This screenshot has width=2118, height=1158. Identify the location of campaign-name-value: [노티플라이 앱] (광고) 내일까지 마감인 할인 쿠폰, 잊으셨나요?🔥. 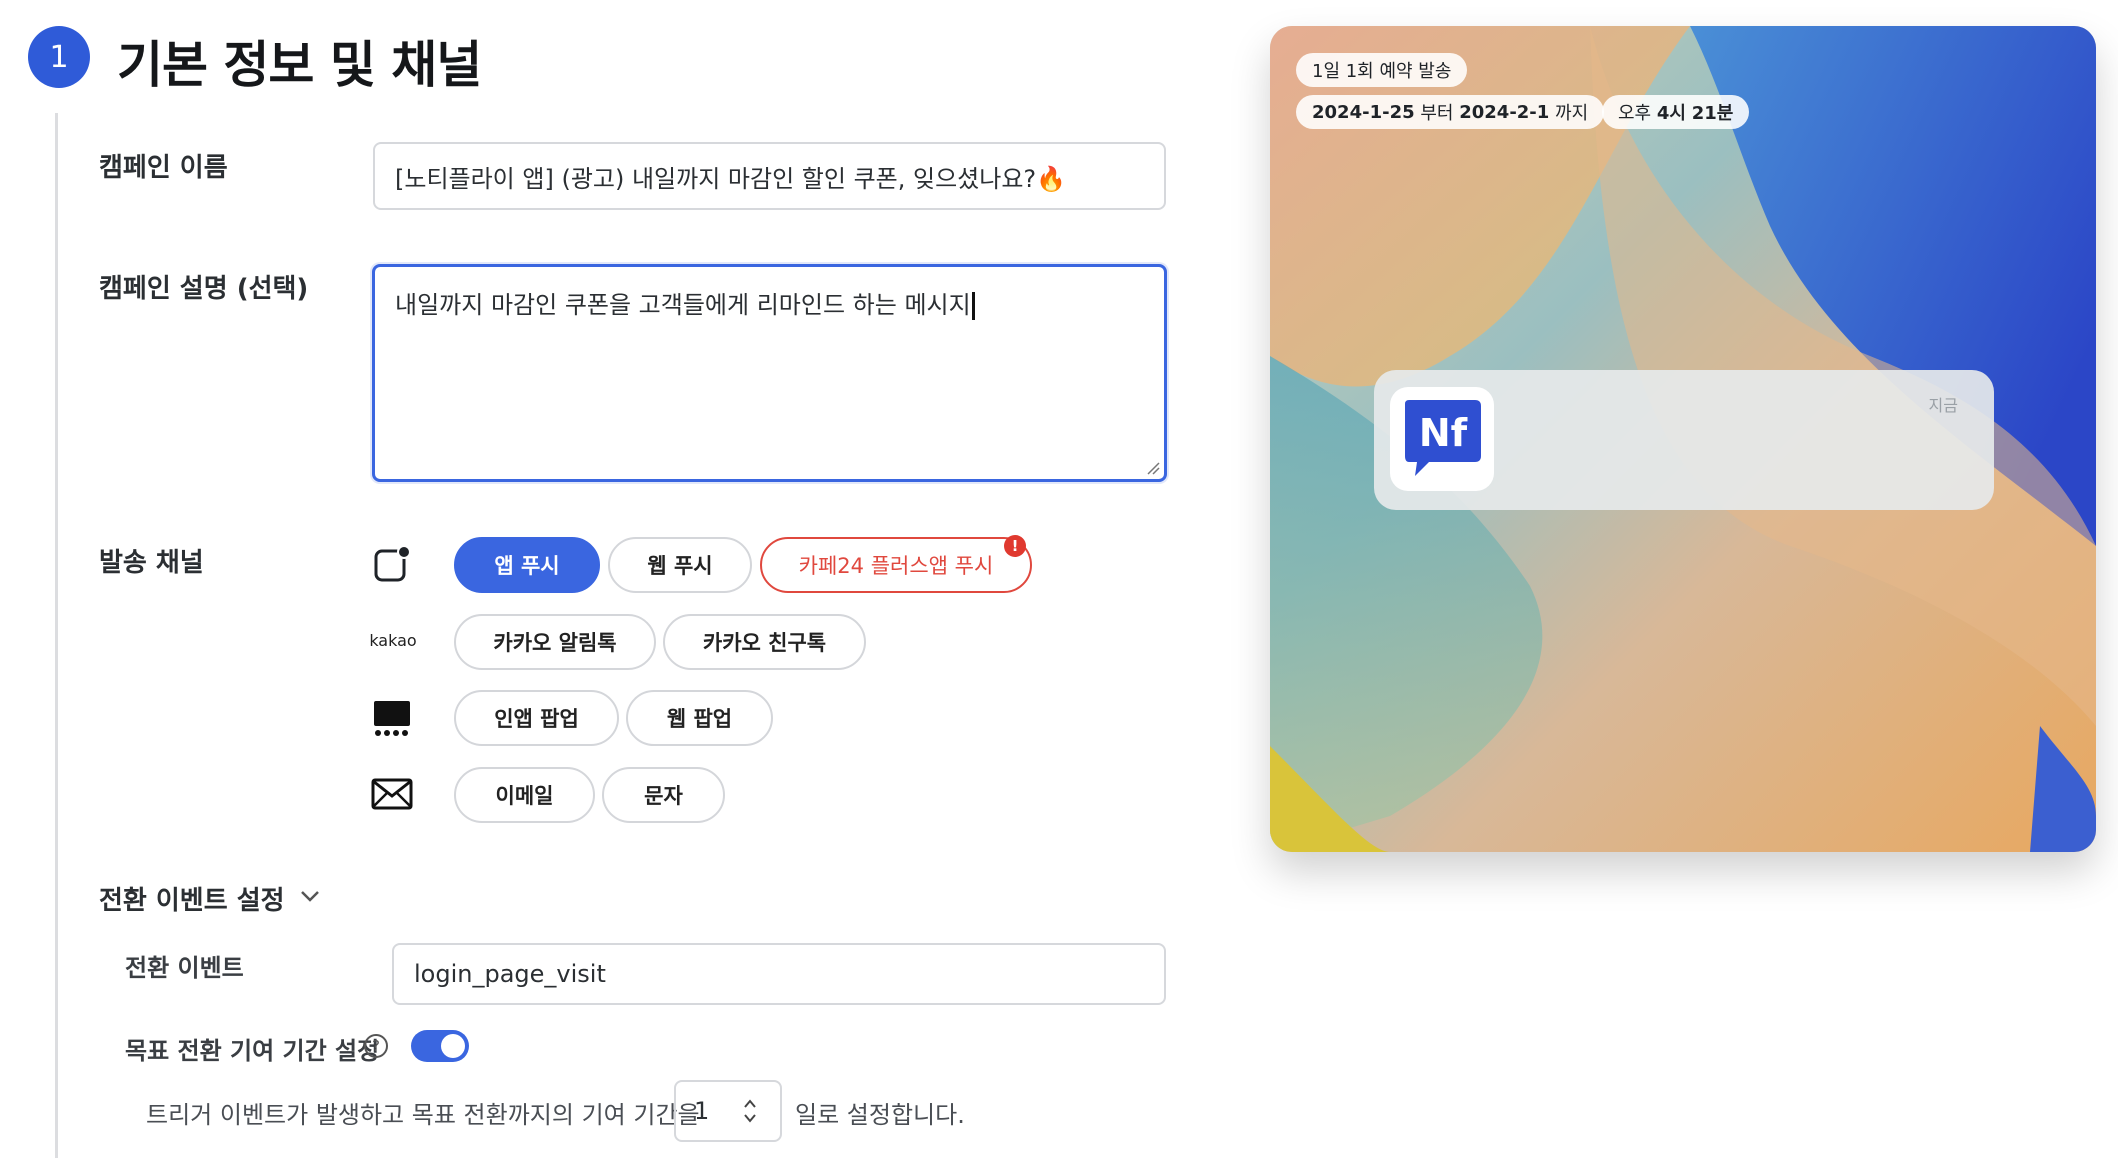
(731, 178).